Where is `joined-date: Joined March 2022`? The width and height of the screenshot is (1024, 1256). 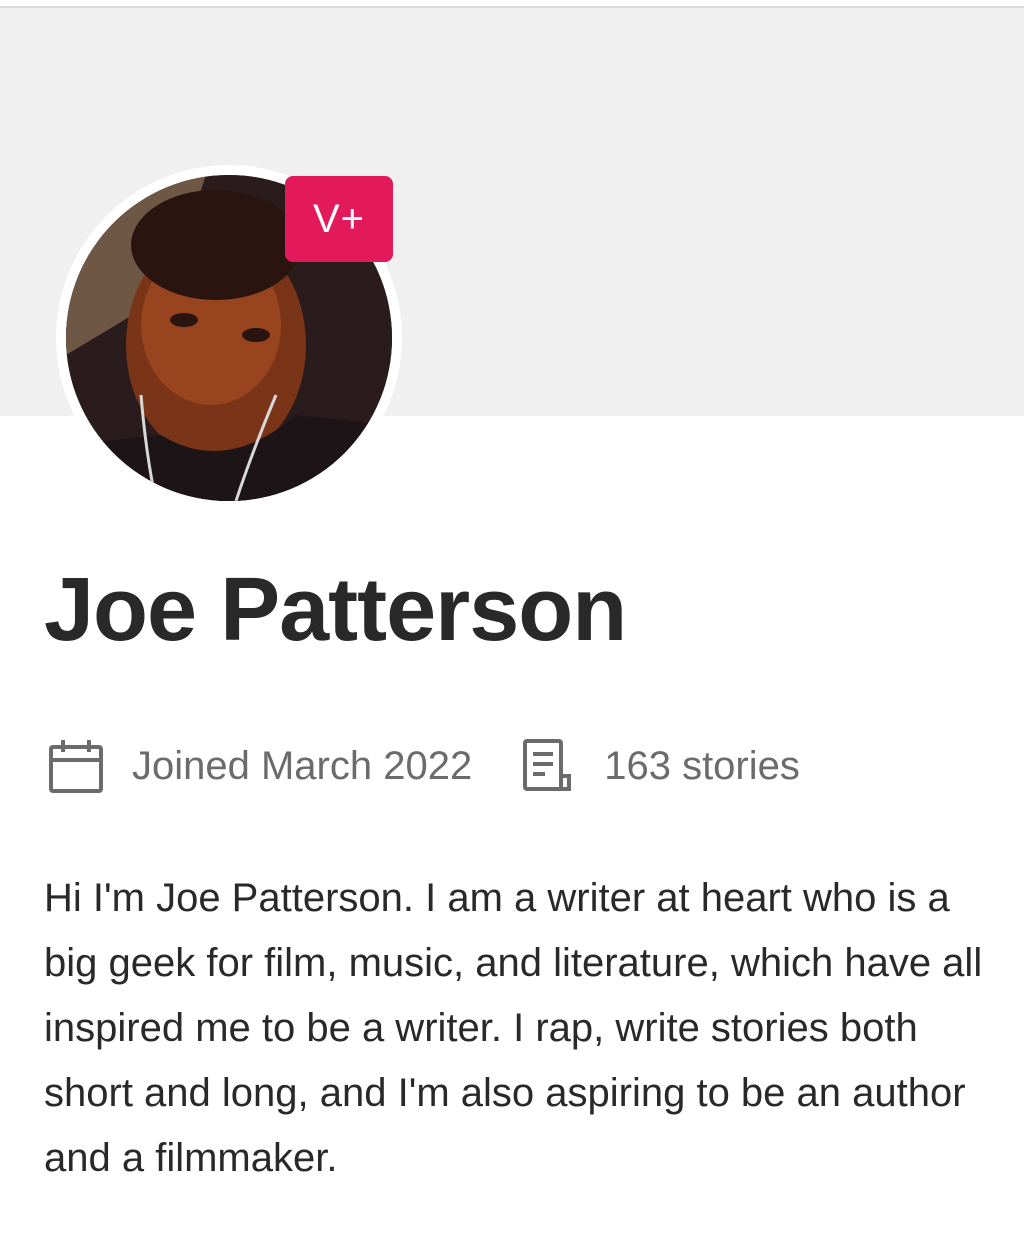
joined-date: Joined March 2022 is located at coordinates (302, 765).